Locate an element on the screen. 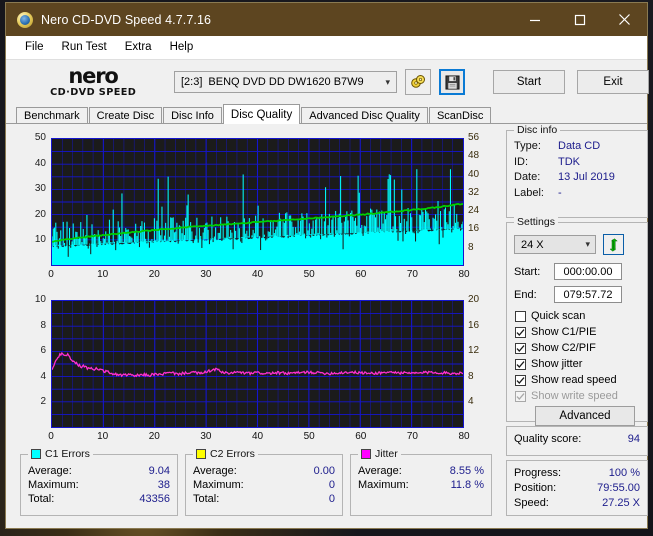 This screenshot has height=536, width=653. y-tick-label: 2 is located at coordinates (43, 402).